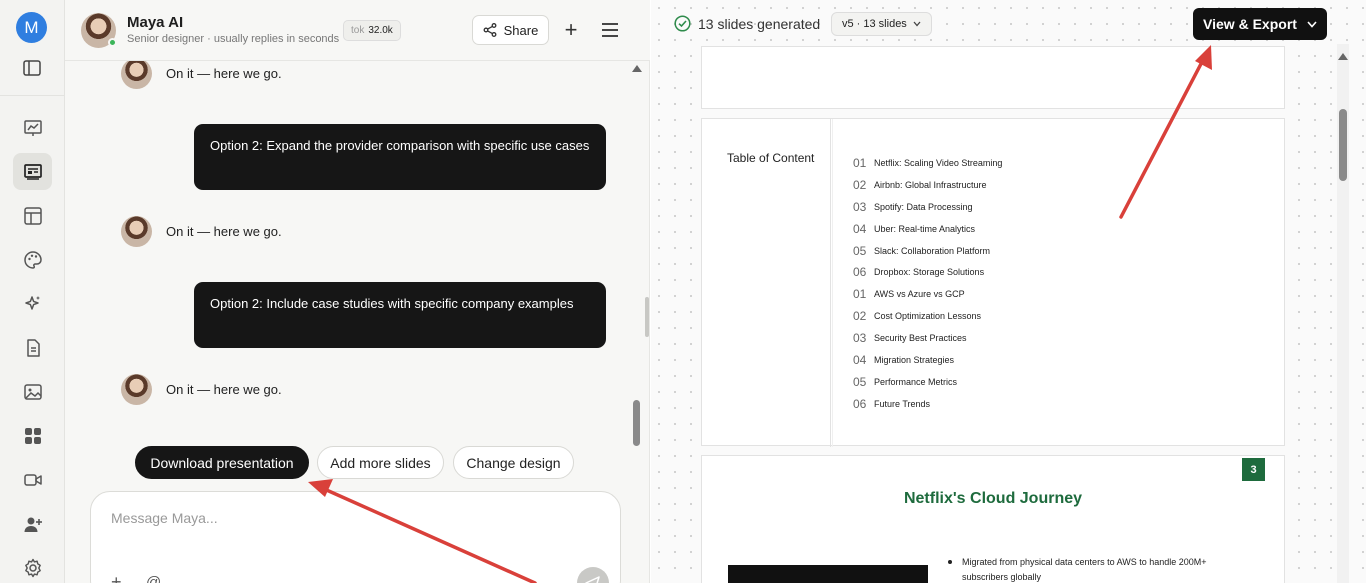 Image resolution: width=1366 pixels, height=583 pixels. What do you see at coordinates (380, 30) in the screenshot?
I see `token-count: 32.0k` at bounding box center [380, 30].